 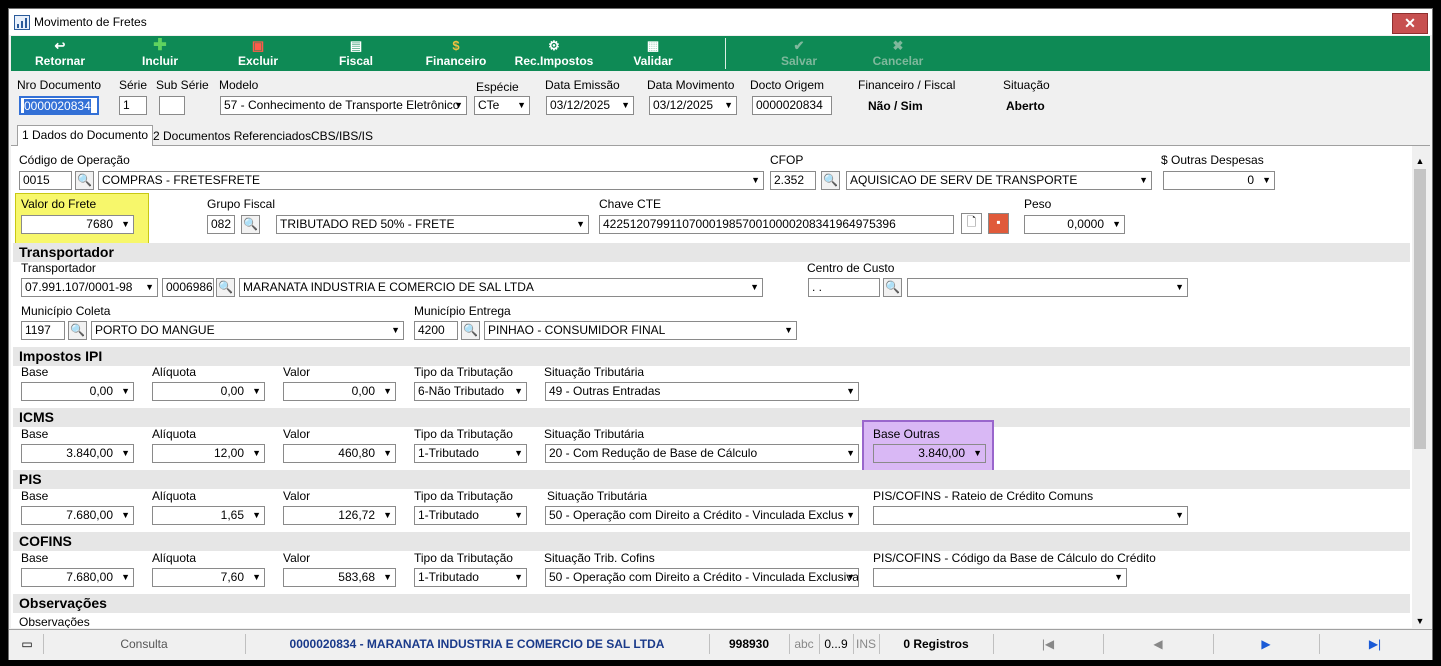 What do you see at coordinates (133, 85) in the screenshot?
I see `serie-label: Série` at bounding box center [133, 85].